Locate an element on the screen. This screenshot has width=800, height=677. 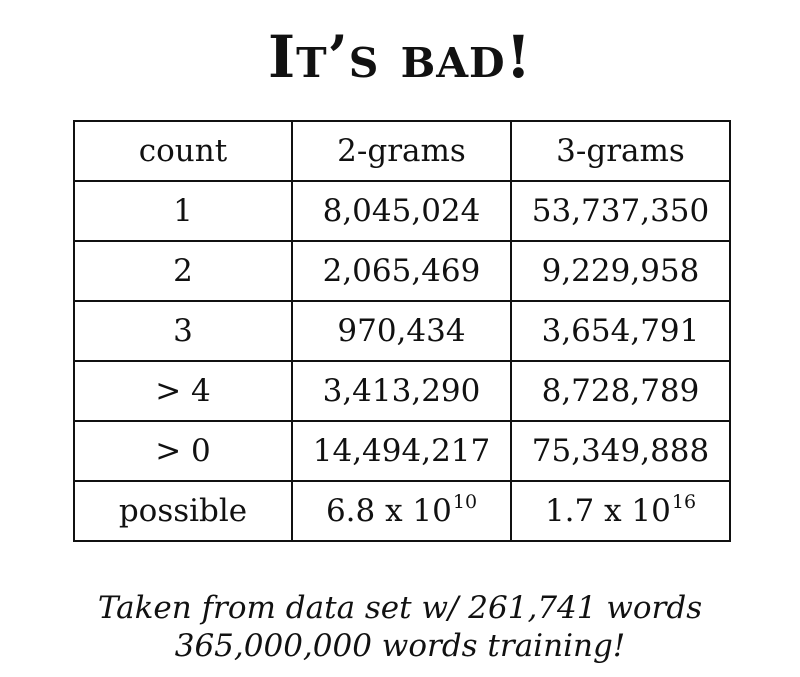
possible-trigrams-base: 1.7 x 10 is located at coordinates (607, 510).